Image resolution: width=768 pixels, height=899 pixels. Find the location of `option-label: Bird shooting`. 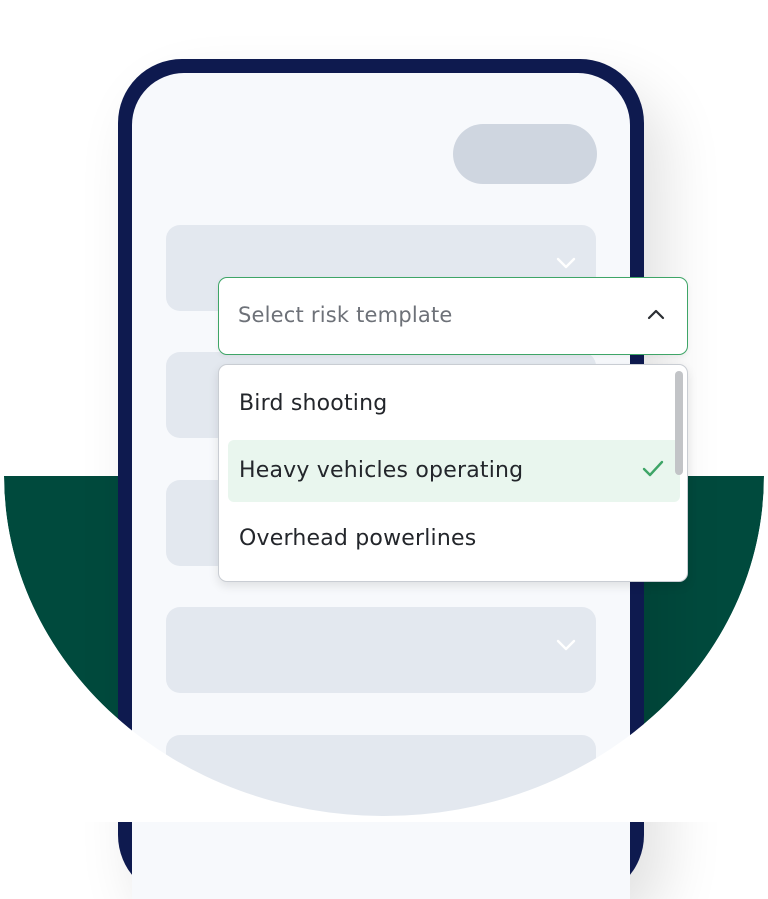

option-label: Bird shooting is located at coordinates (313, 403).